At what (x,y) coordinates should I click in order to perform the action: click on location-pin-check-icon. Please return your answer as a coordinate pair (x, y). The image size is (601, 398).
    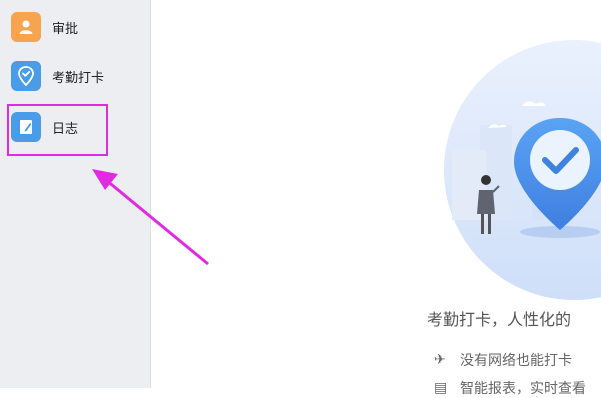
    Looking at the image, I should click on (26, 76).